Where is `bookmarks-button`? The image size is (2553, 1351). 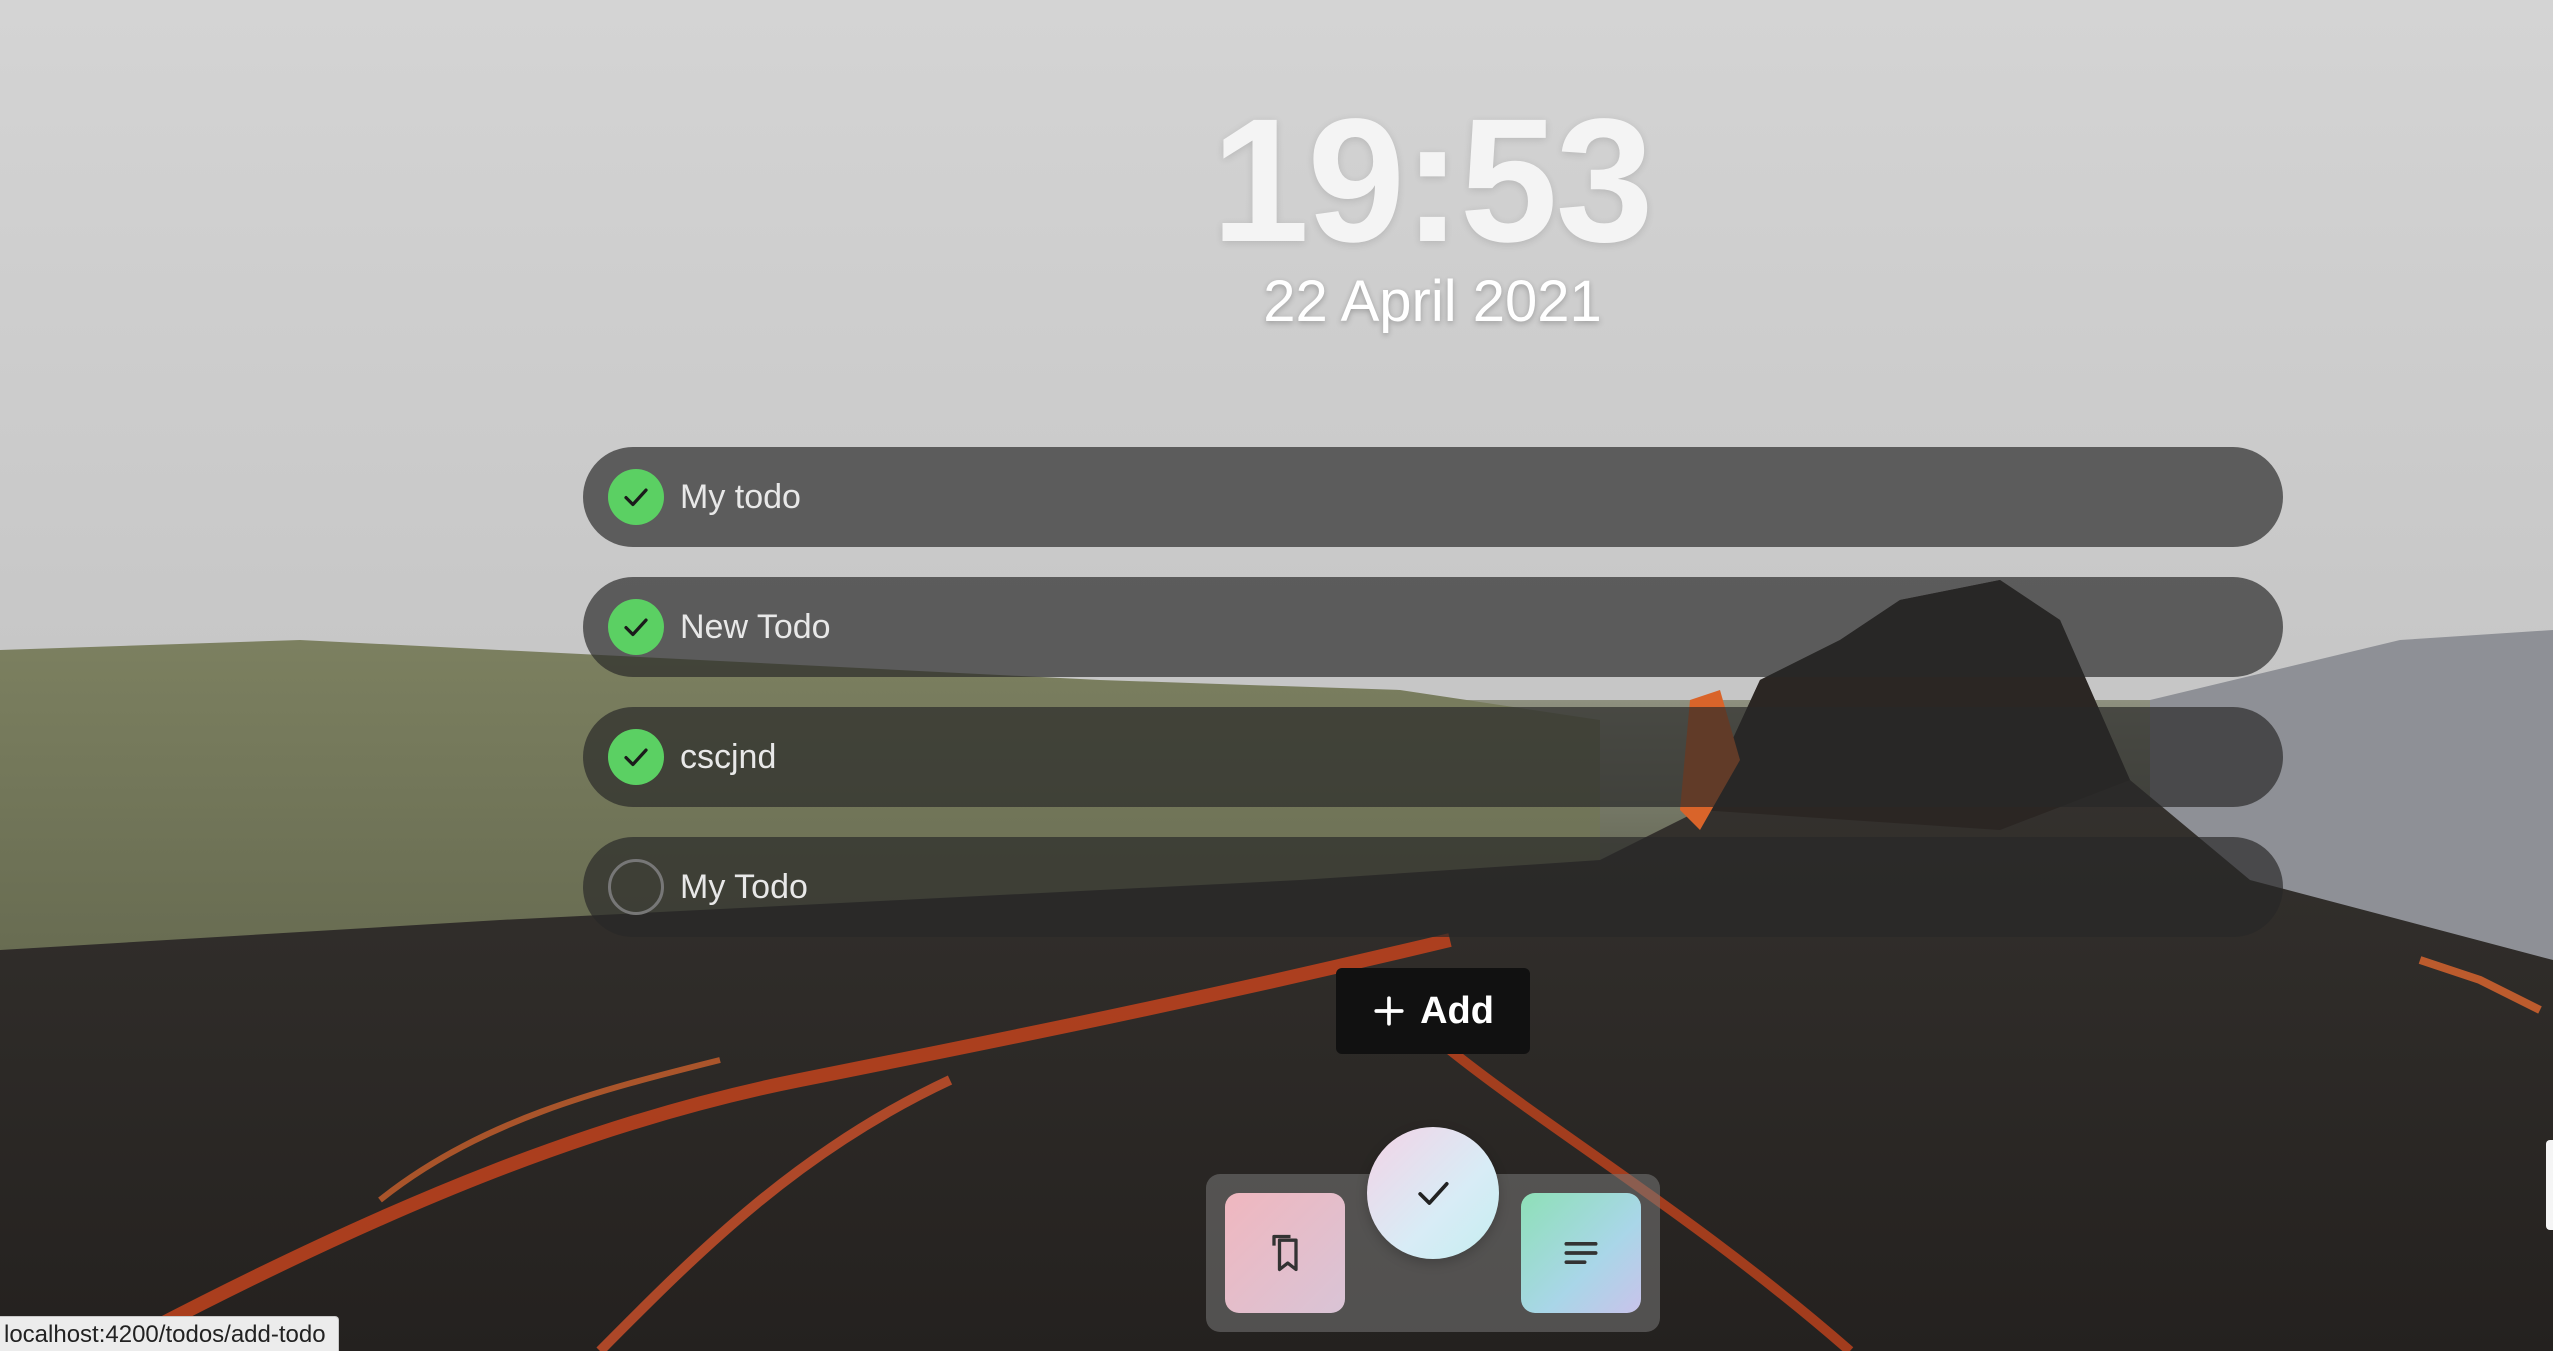 bookmarks-button is located at coordinates (1285, 1253).